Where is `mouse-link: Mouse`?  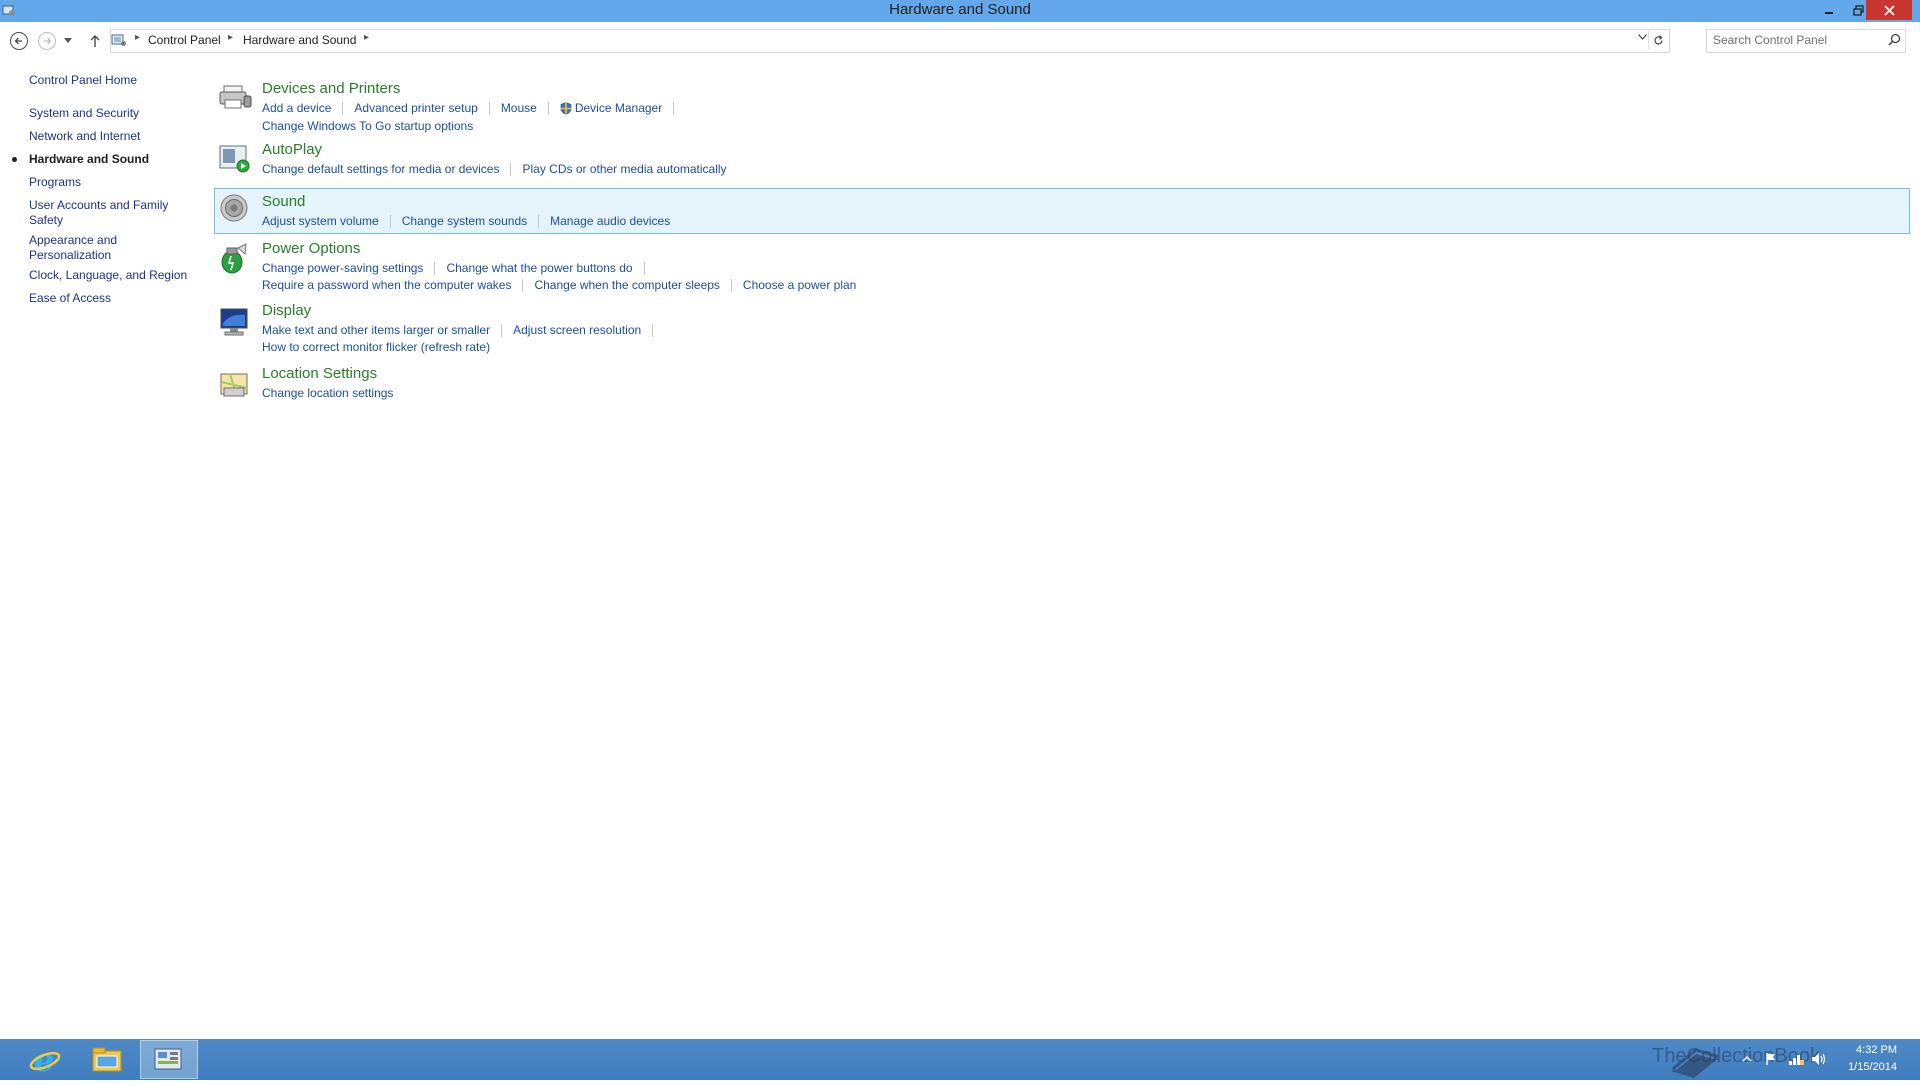
mouse-link: Mouse is located at coordinates (519, 108).